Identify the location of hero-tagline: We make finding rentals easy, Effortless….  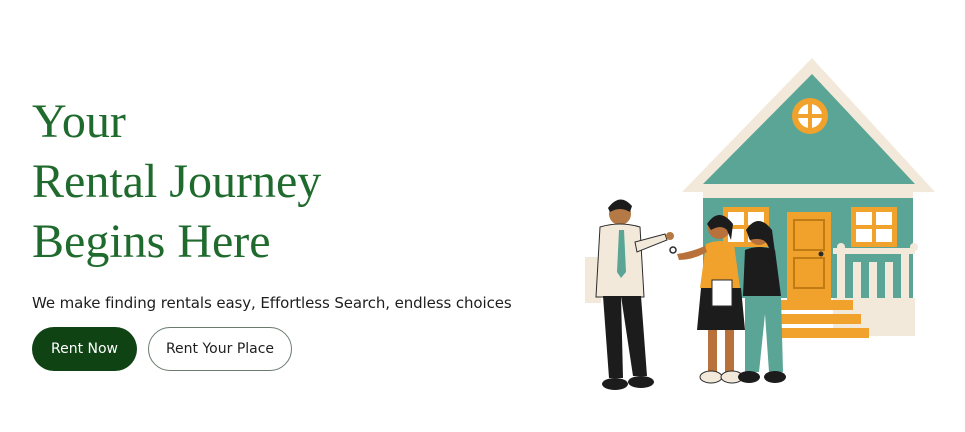
(272, 303).